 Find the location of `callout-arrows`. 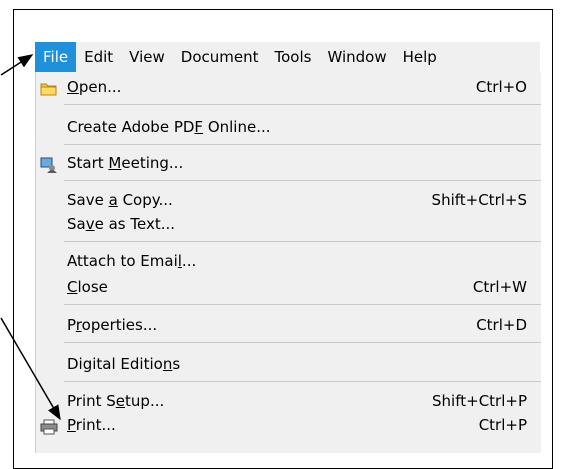

callout-arrows is located at coordinates (30, 237).